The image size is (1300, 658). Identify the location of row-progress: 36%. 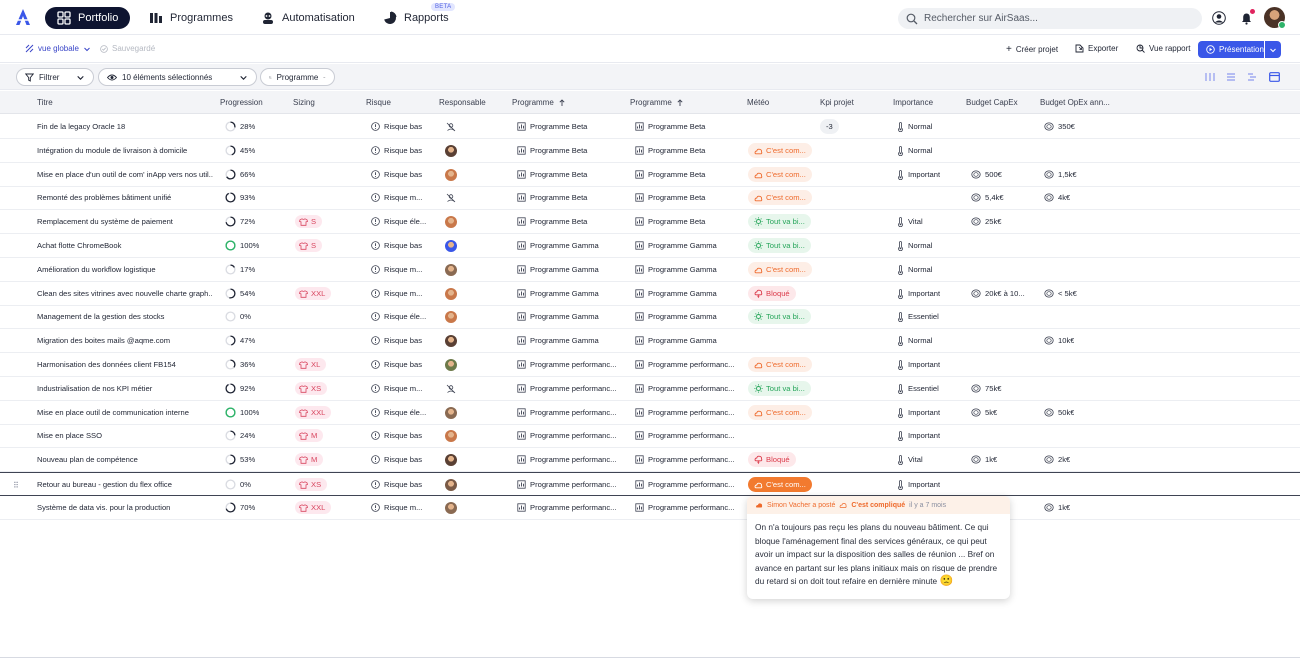
(240, 364).